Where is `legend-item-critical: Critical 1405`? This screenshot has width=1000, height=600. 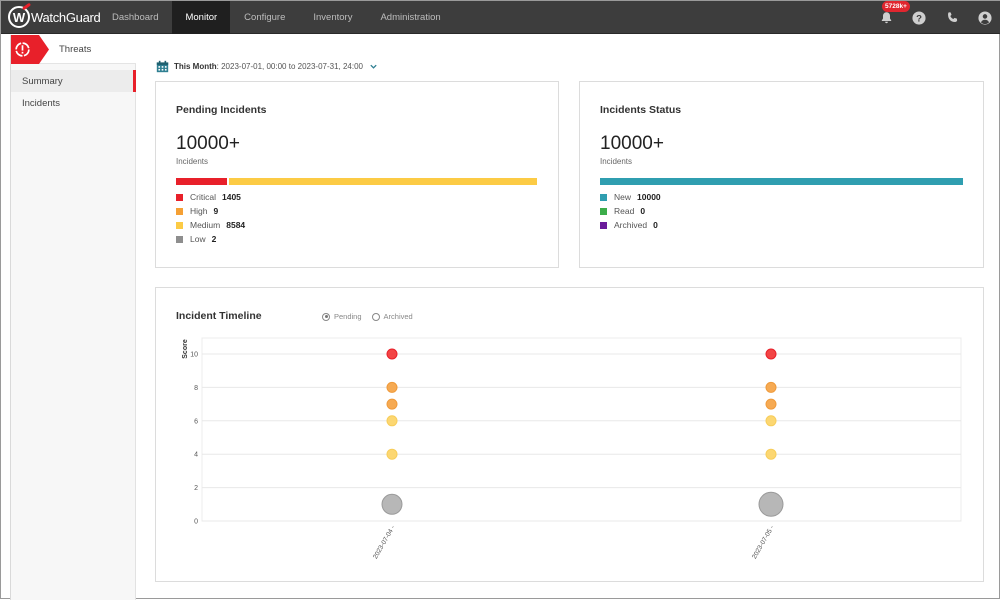
legend-item-critical: Critical 1405 is located at coordinates (210, 197).